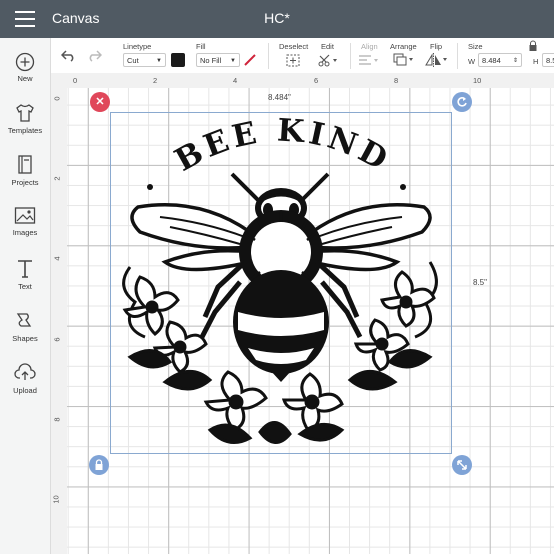 Image resolution: width=554 pixels, height=554 pixels. I want to click on linetype-value: Cut, so click(133, 60).